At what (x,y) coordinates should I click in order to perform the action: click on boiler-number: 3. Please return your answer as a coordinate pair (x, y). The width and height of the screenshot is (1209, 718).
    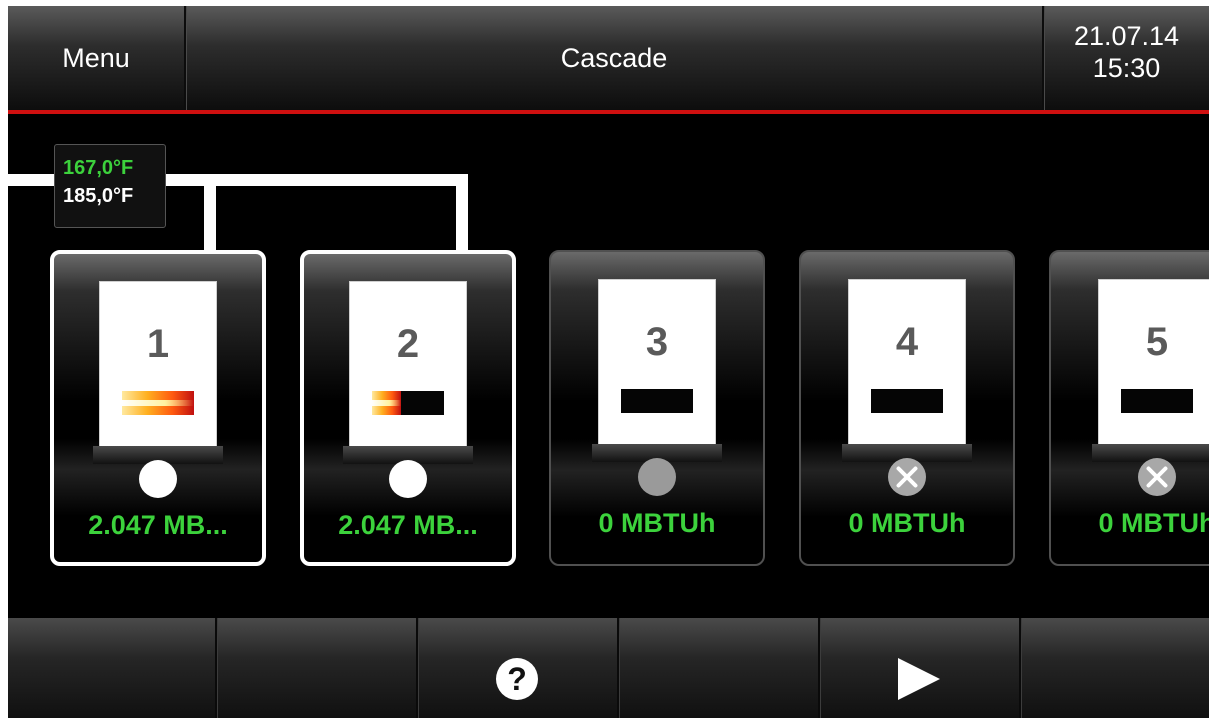
    Looking at the image, I should click on (657, 342).